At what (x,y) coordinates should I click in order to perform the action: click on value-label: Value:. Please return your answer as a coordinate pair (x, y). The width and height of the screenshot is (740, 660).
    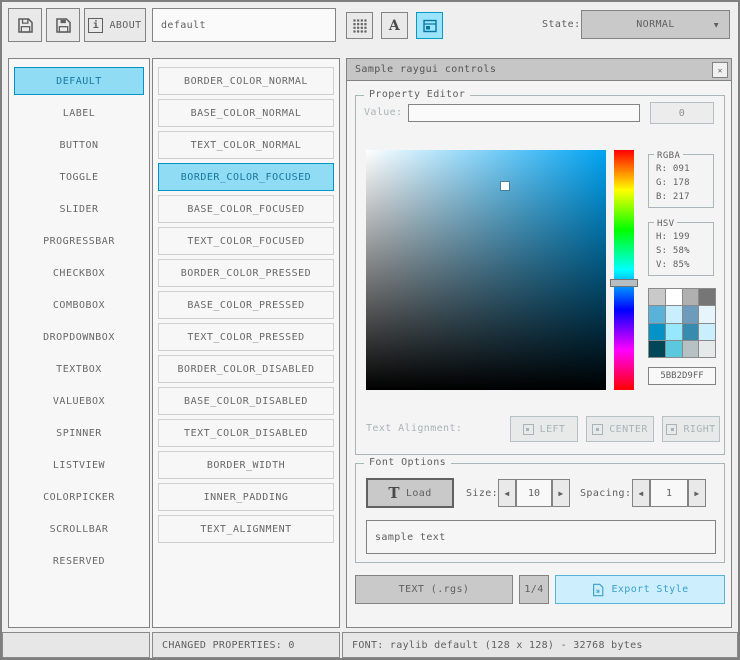
    Looking at the image, I should click on (383, 112).